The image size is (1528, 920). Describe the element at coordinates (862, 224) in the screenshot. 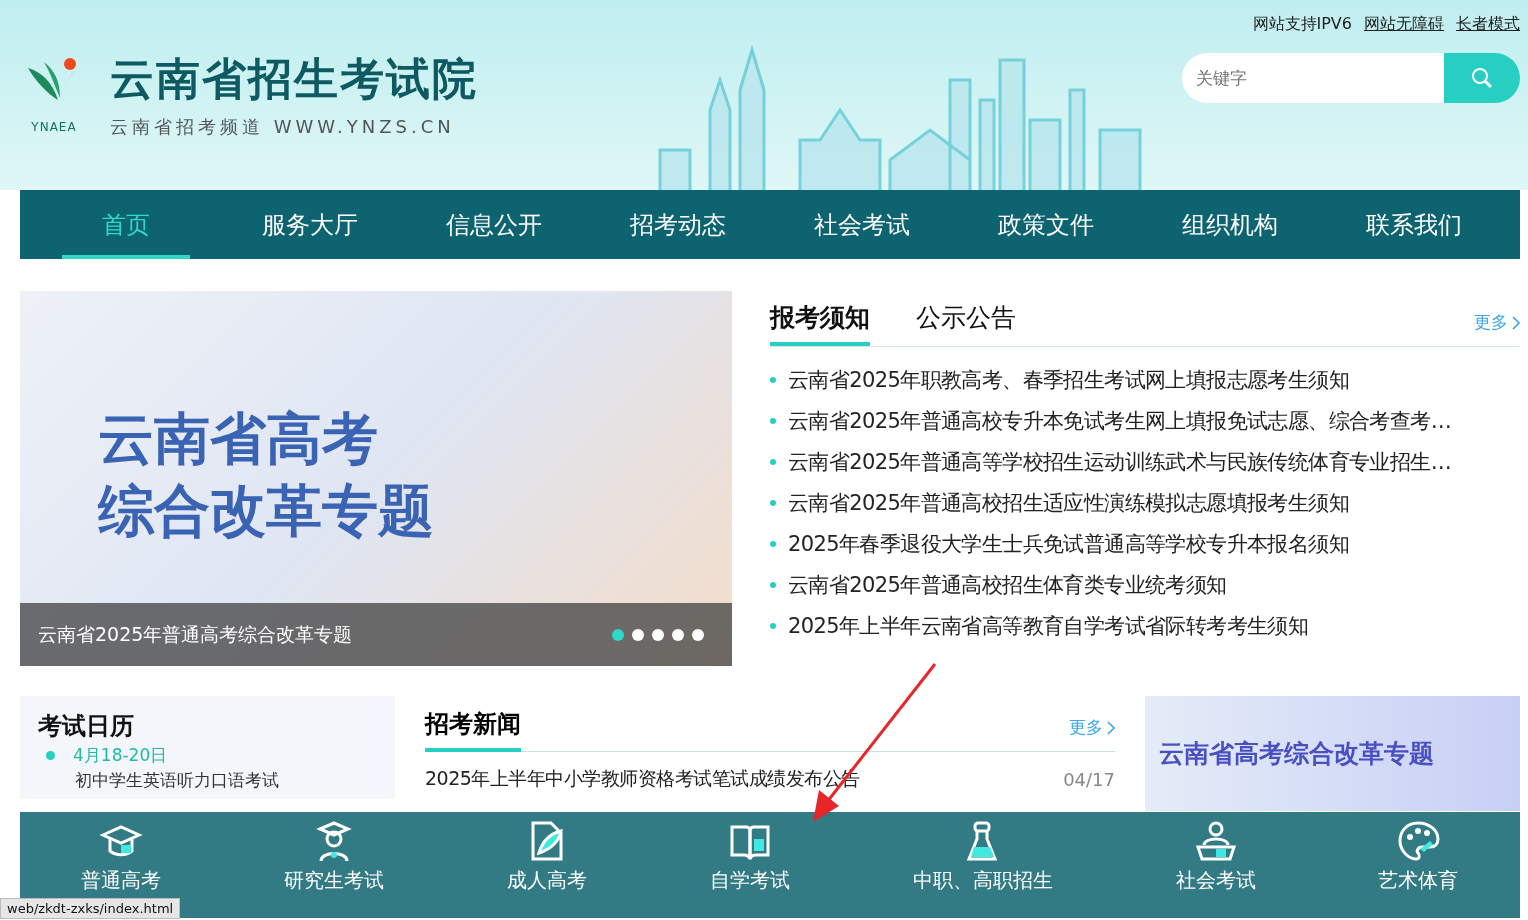

I see `nav-item: 社会考试` at that location.